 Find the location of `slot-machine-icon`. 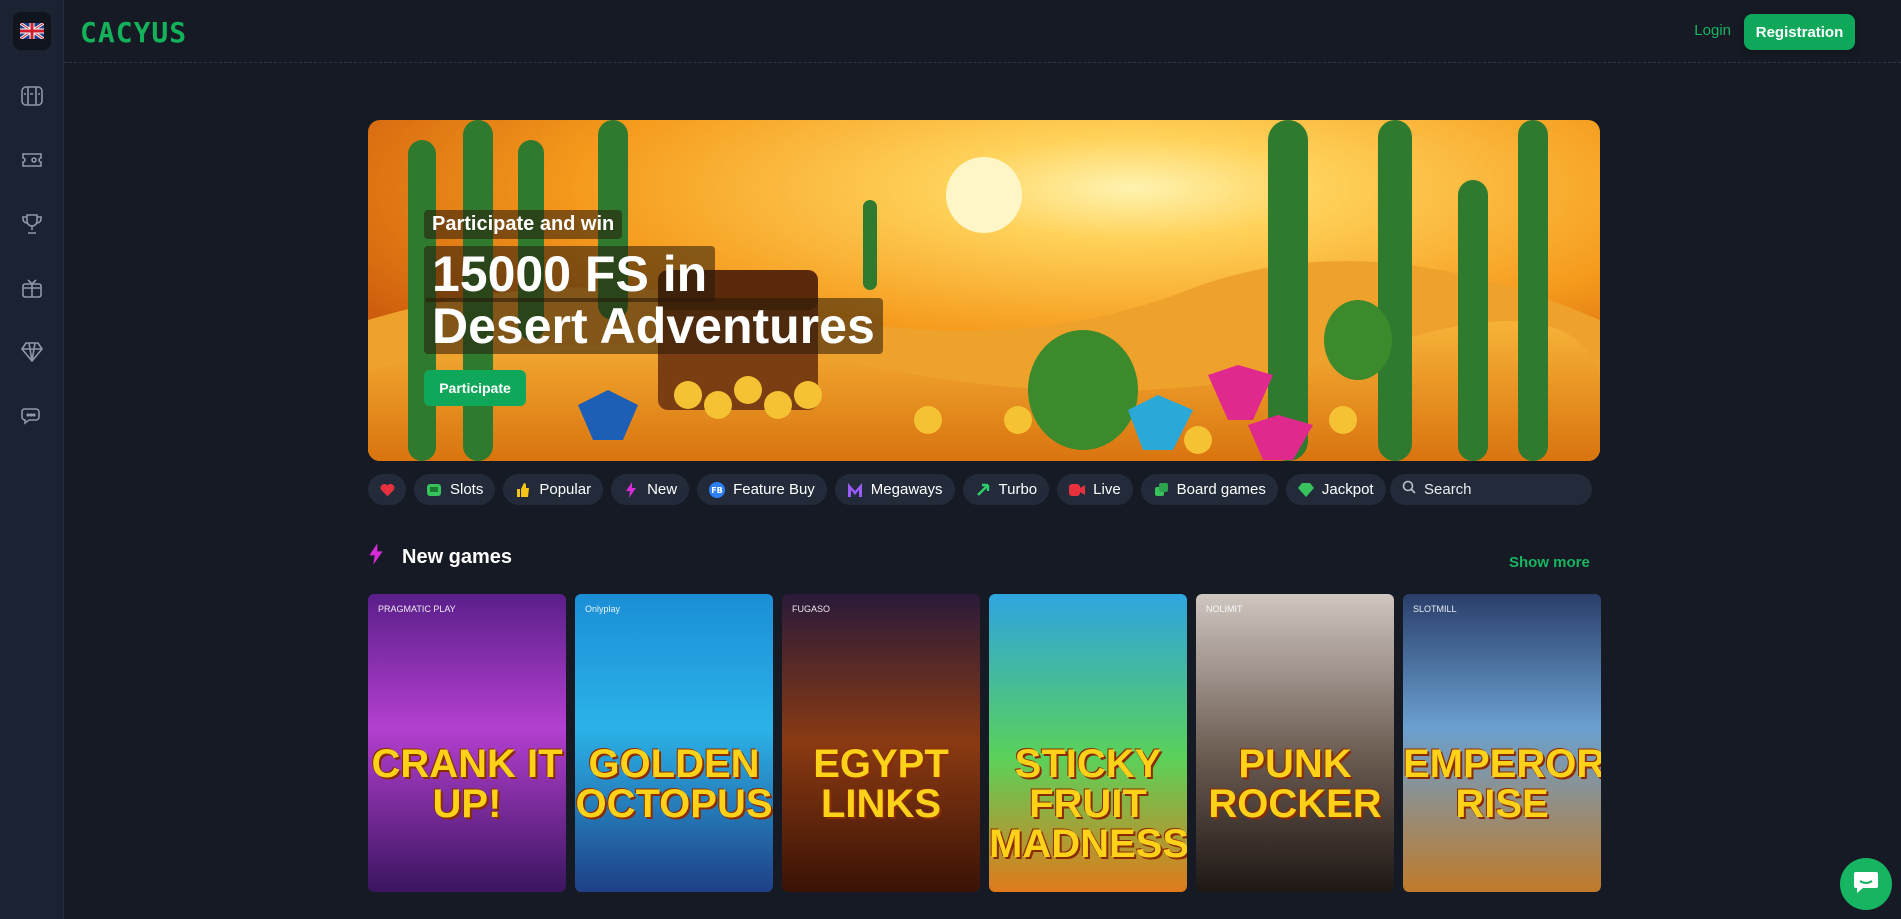

slot-machine-icon is located at coordinates (434, 490).